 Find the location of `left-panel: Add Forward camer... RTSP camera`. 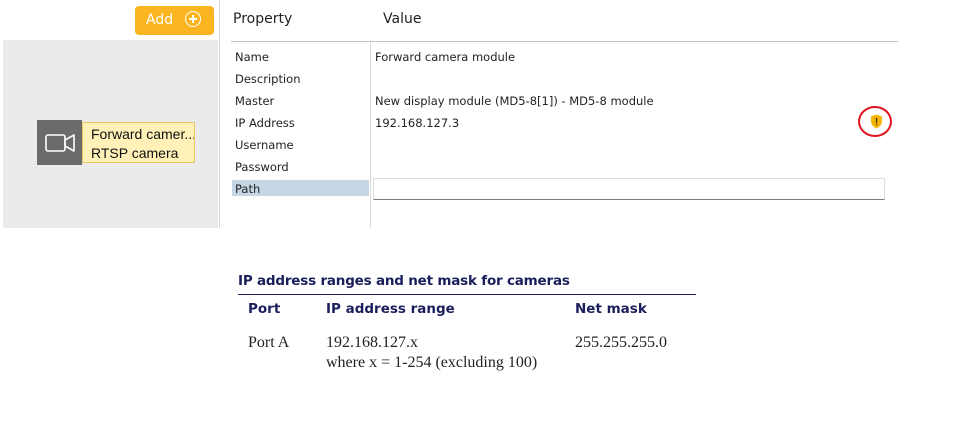

left-panel: Add Forward camer... RTSP camera is located at coordinates (109, 114).